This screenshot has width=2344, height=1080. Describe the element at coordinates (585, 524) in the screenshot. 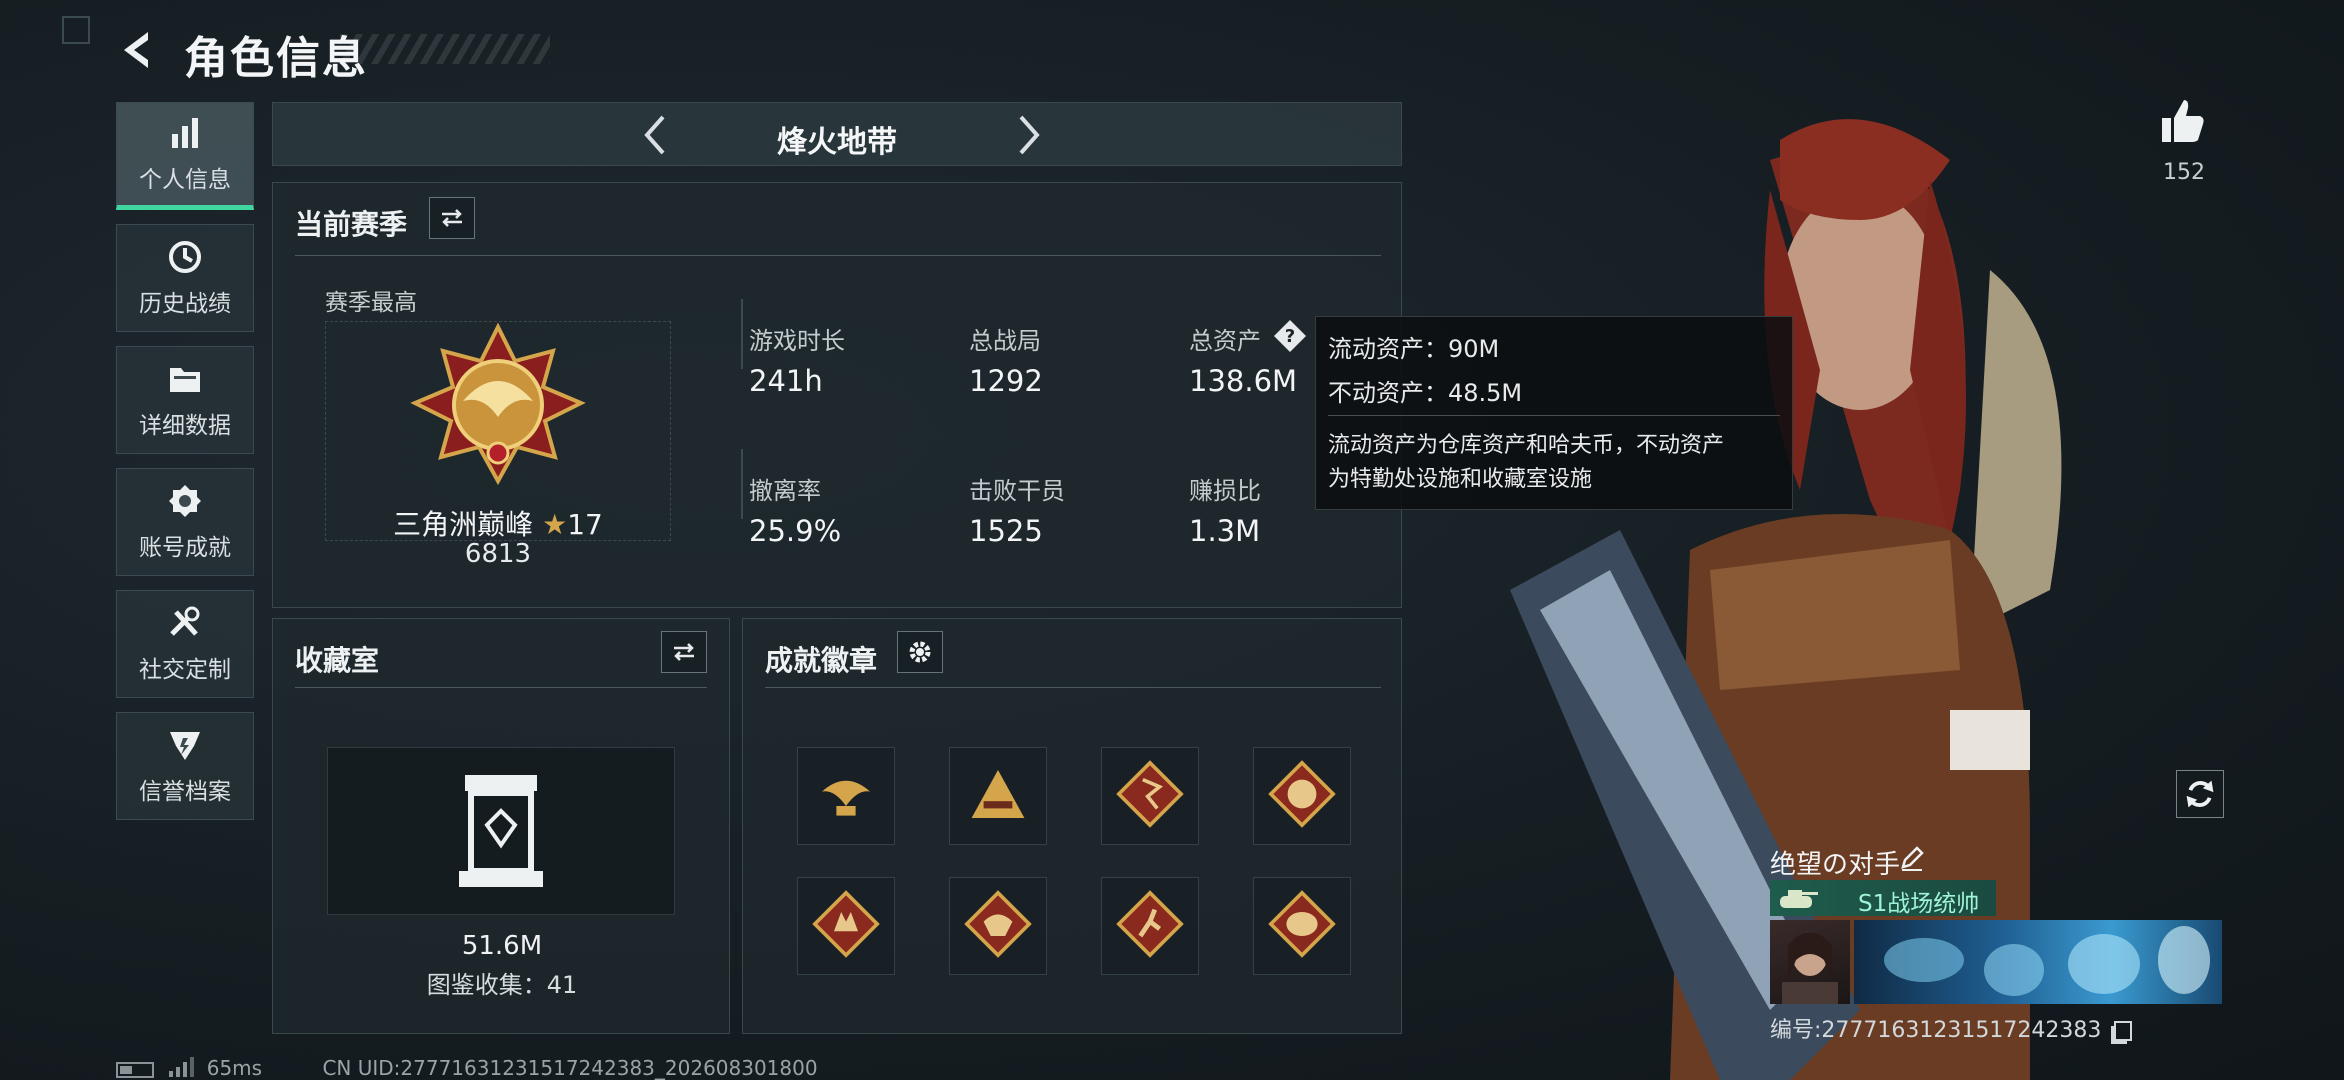

I see `rank-stars: 17` at that location.